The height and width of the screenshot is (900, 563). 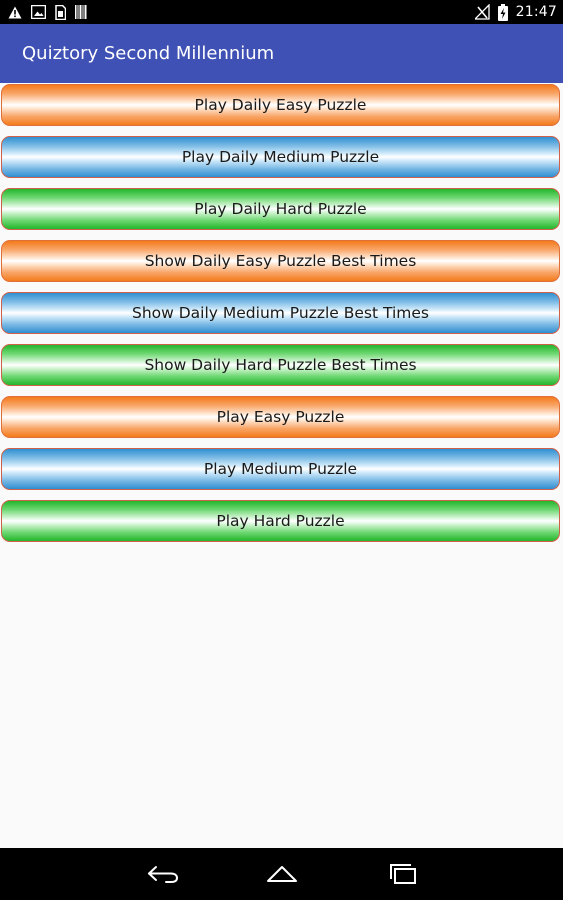 I want to click on show-daily-medium-best-times-button: Show Daily Medium Puzzle Best Times, so click(x=280, y=313).